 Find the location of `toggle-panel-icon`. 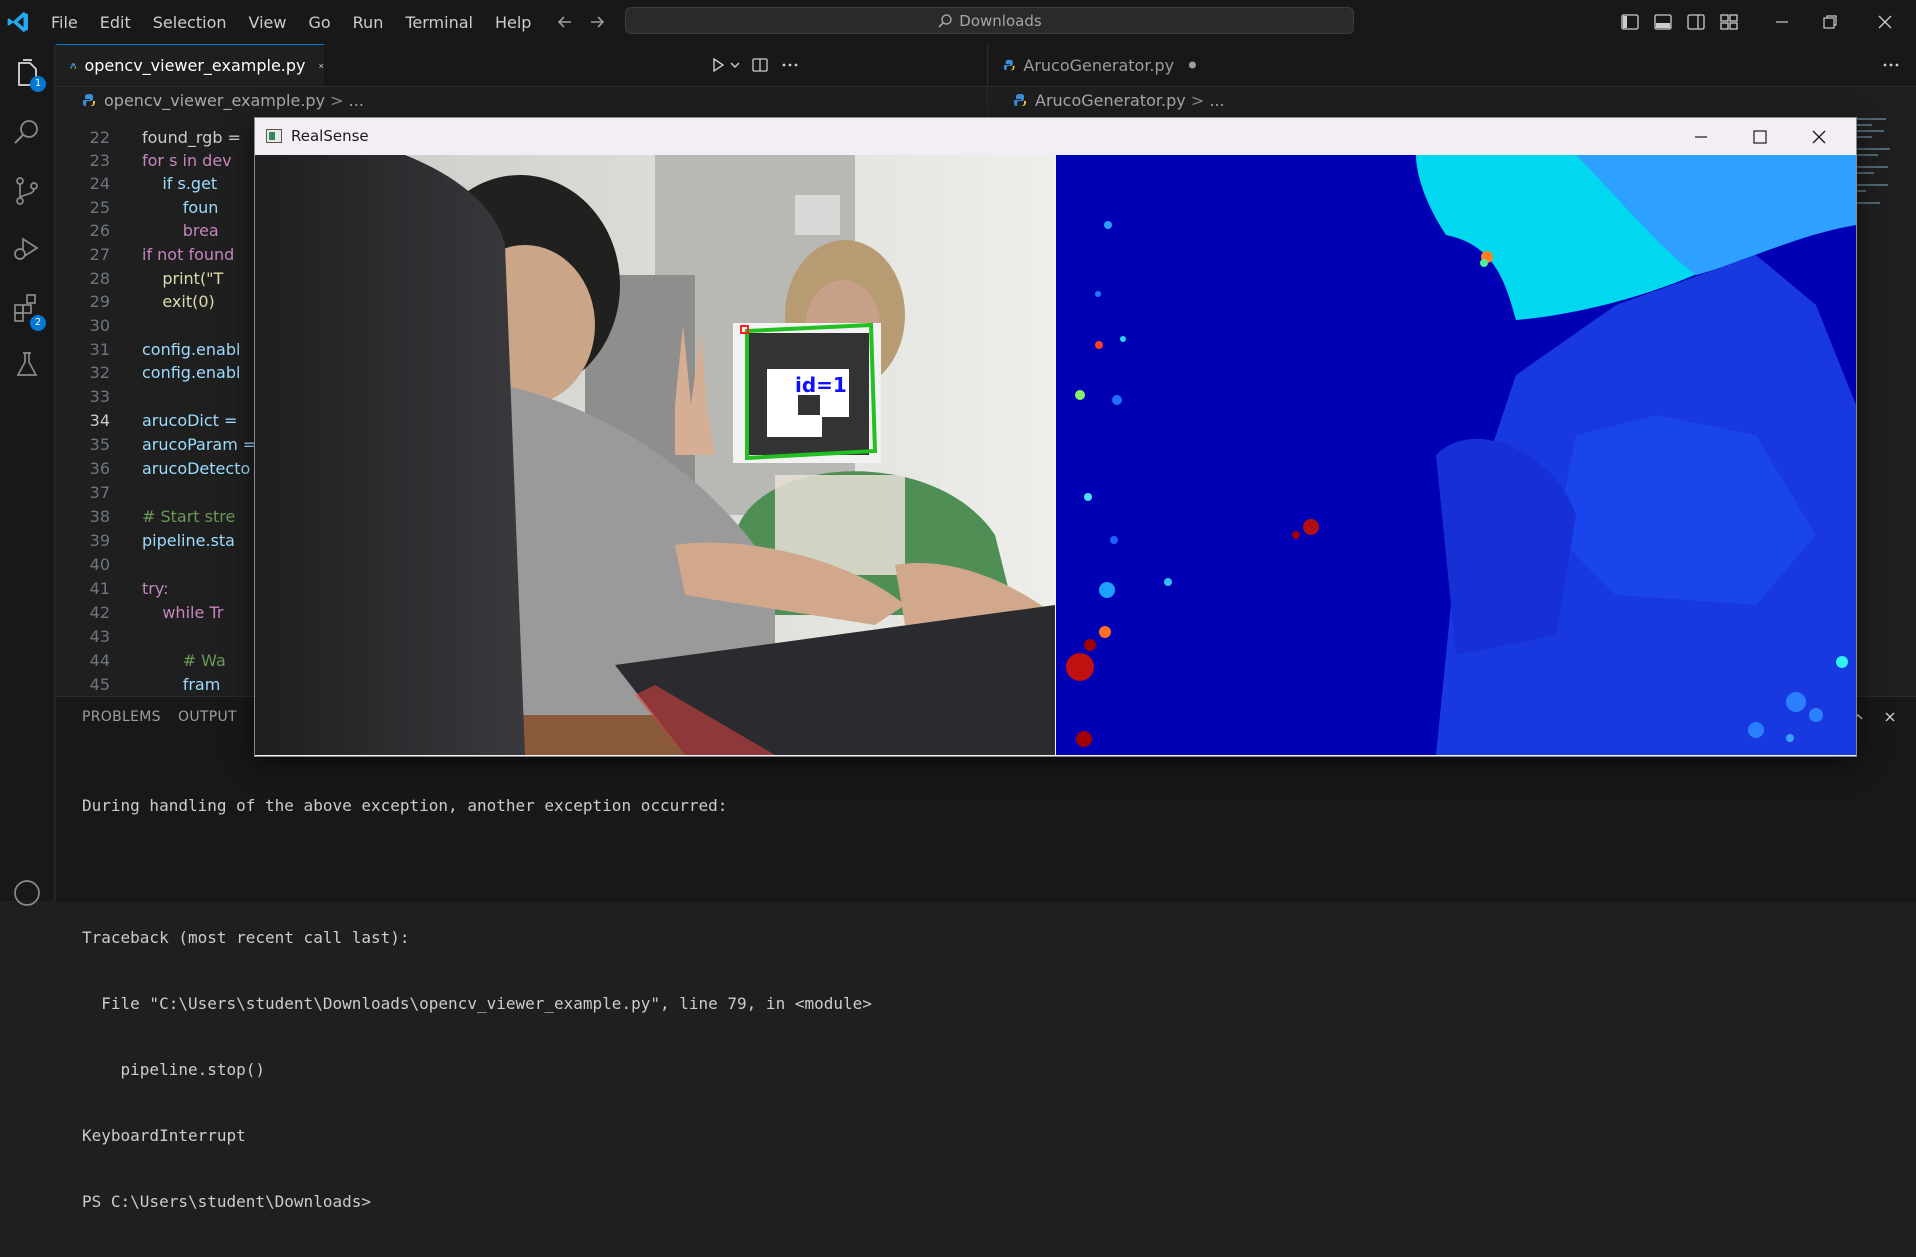

toggle-panel-icon is located at coordinates (1663, 22).